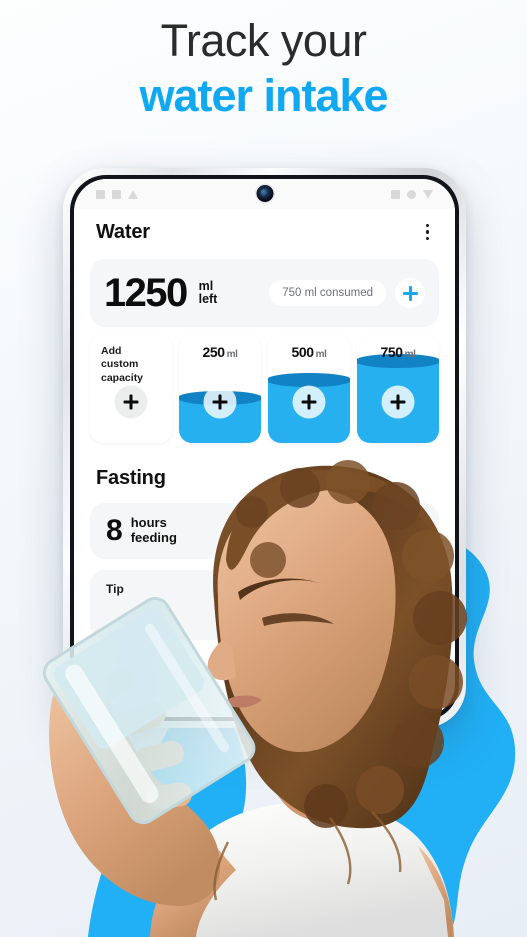 The image size is (527, 937). What do you see at coordinates (264, 605) in the screenshot?
I see `tip-card: Tip` at bounding box center [264, 605].